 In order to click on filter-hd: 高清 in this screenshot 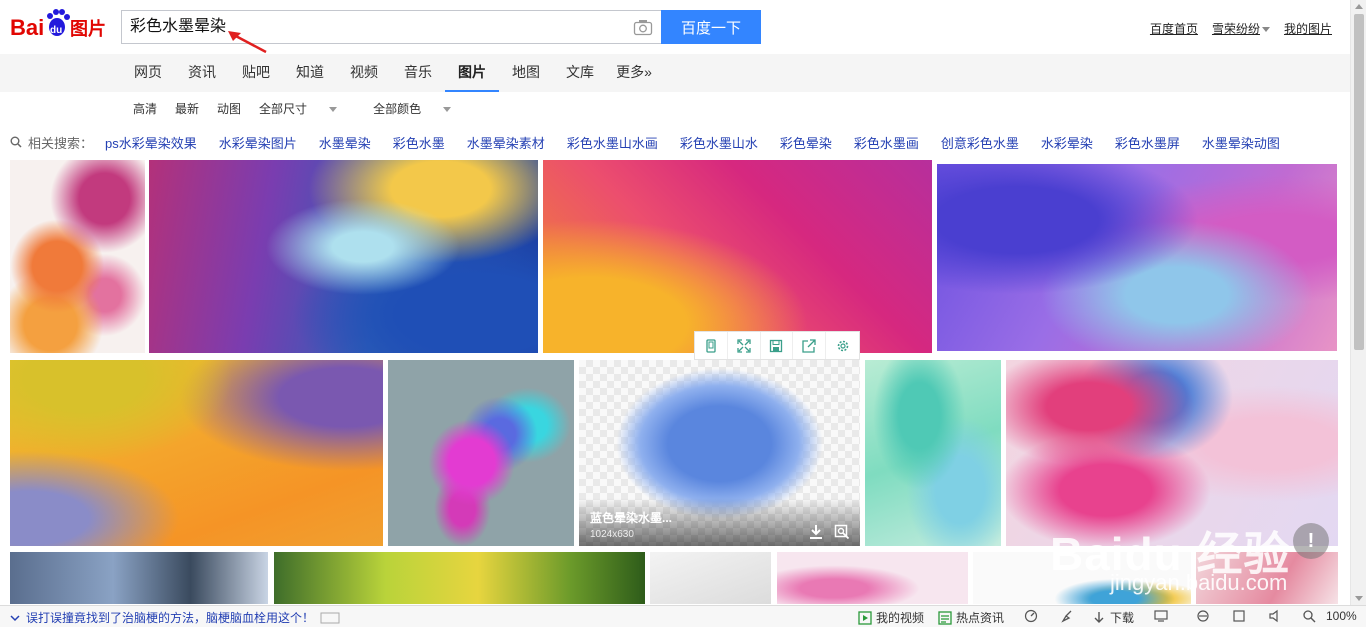, I will do `click(145, 109)`.